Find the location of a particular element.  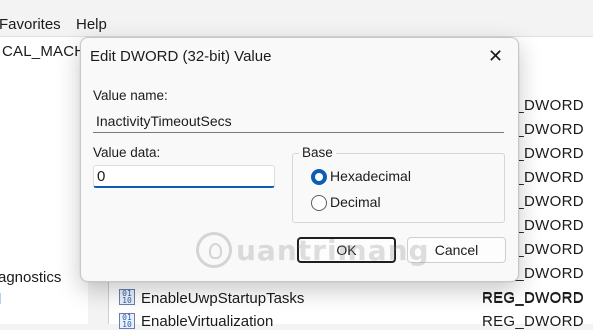

close-icon: ✕ is located at coordinates (496, 56).